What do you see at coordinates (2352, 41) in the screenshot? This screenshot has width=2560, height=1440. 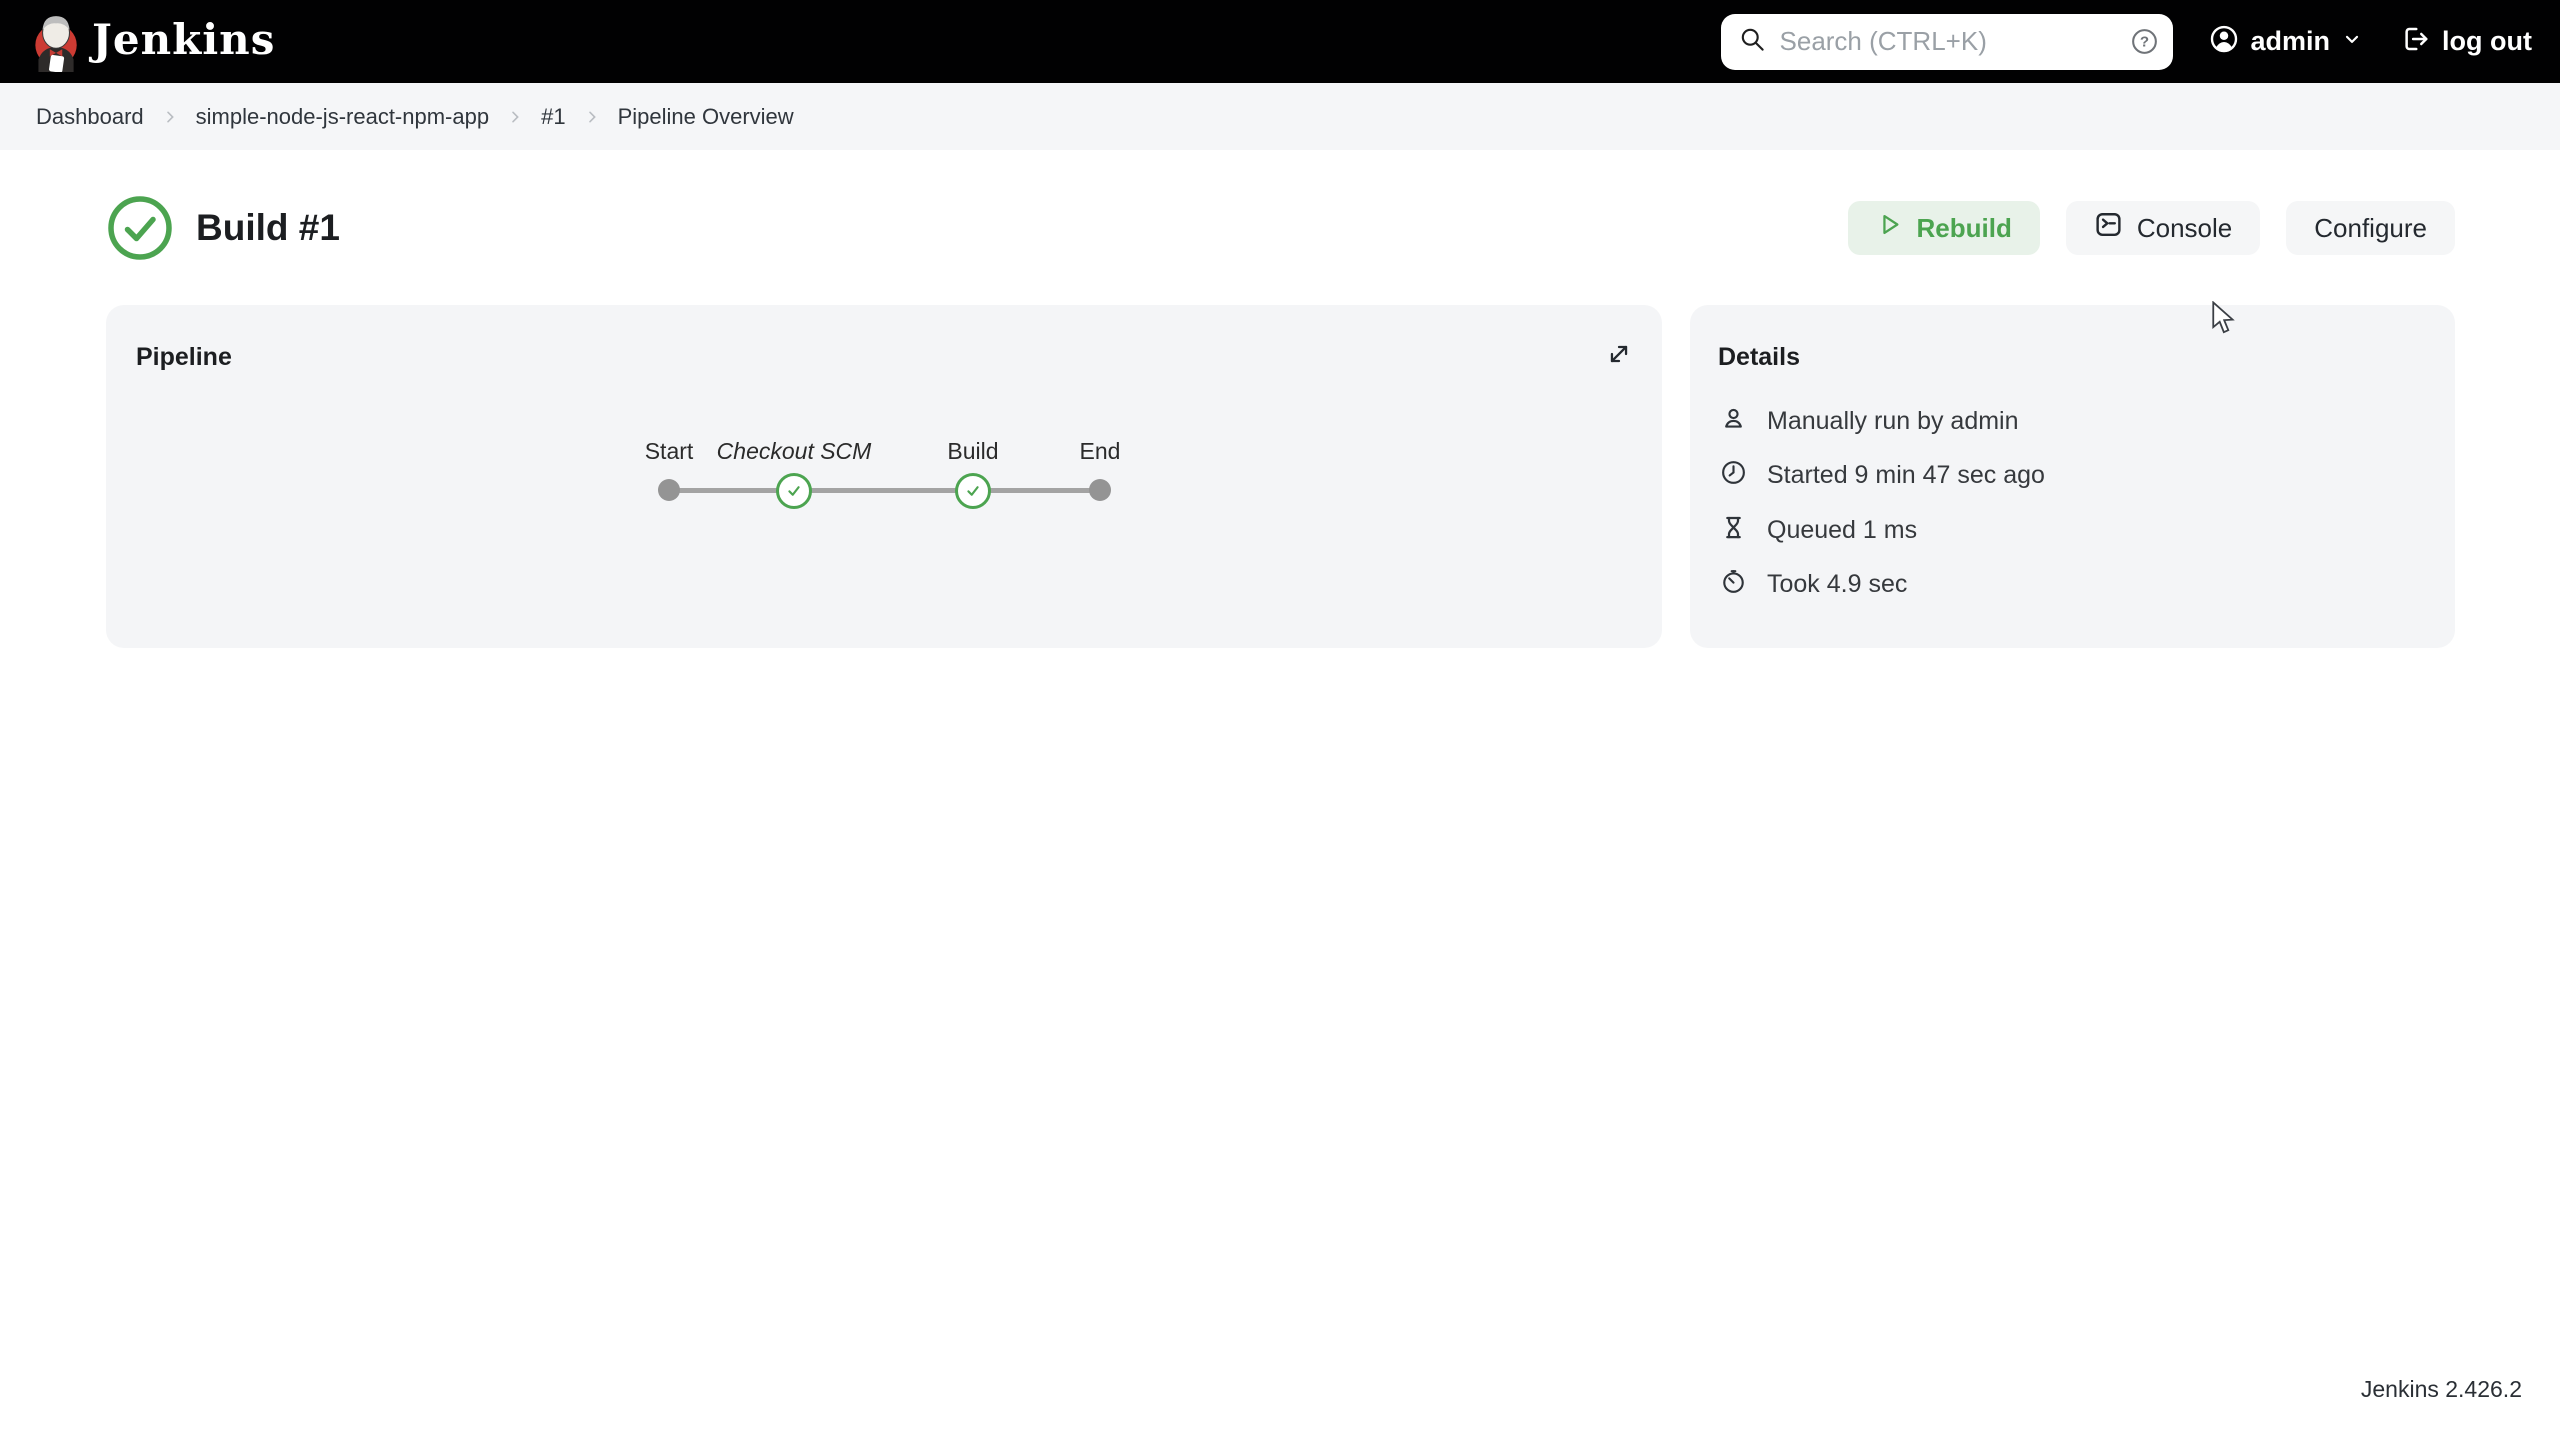 I see `chevron-down-icon` at bounding box center [2352, 41].